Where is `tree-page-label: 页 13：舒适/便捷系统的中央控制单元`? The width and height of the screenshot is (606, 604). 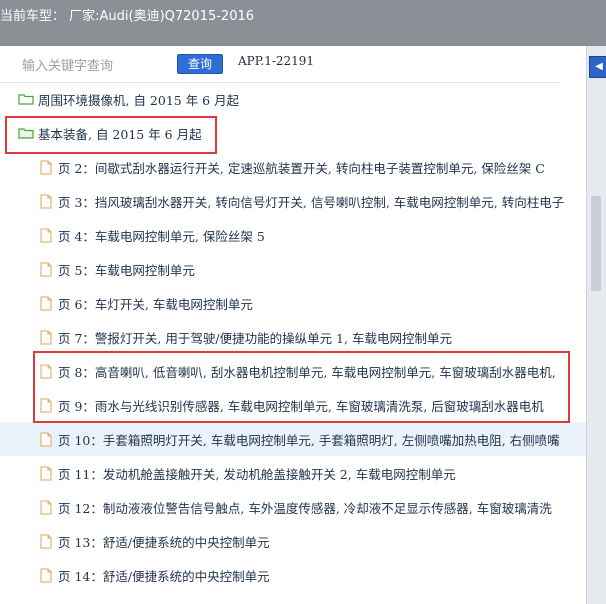 tree-page-label: 页 13：舒适/便捷系统的中央控制单元 is located at coordinates (164, 542).